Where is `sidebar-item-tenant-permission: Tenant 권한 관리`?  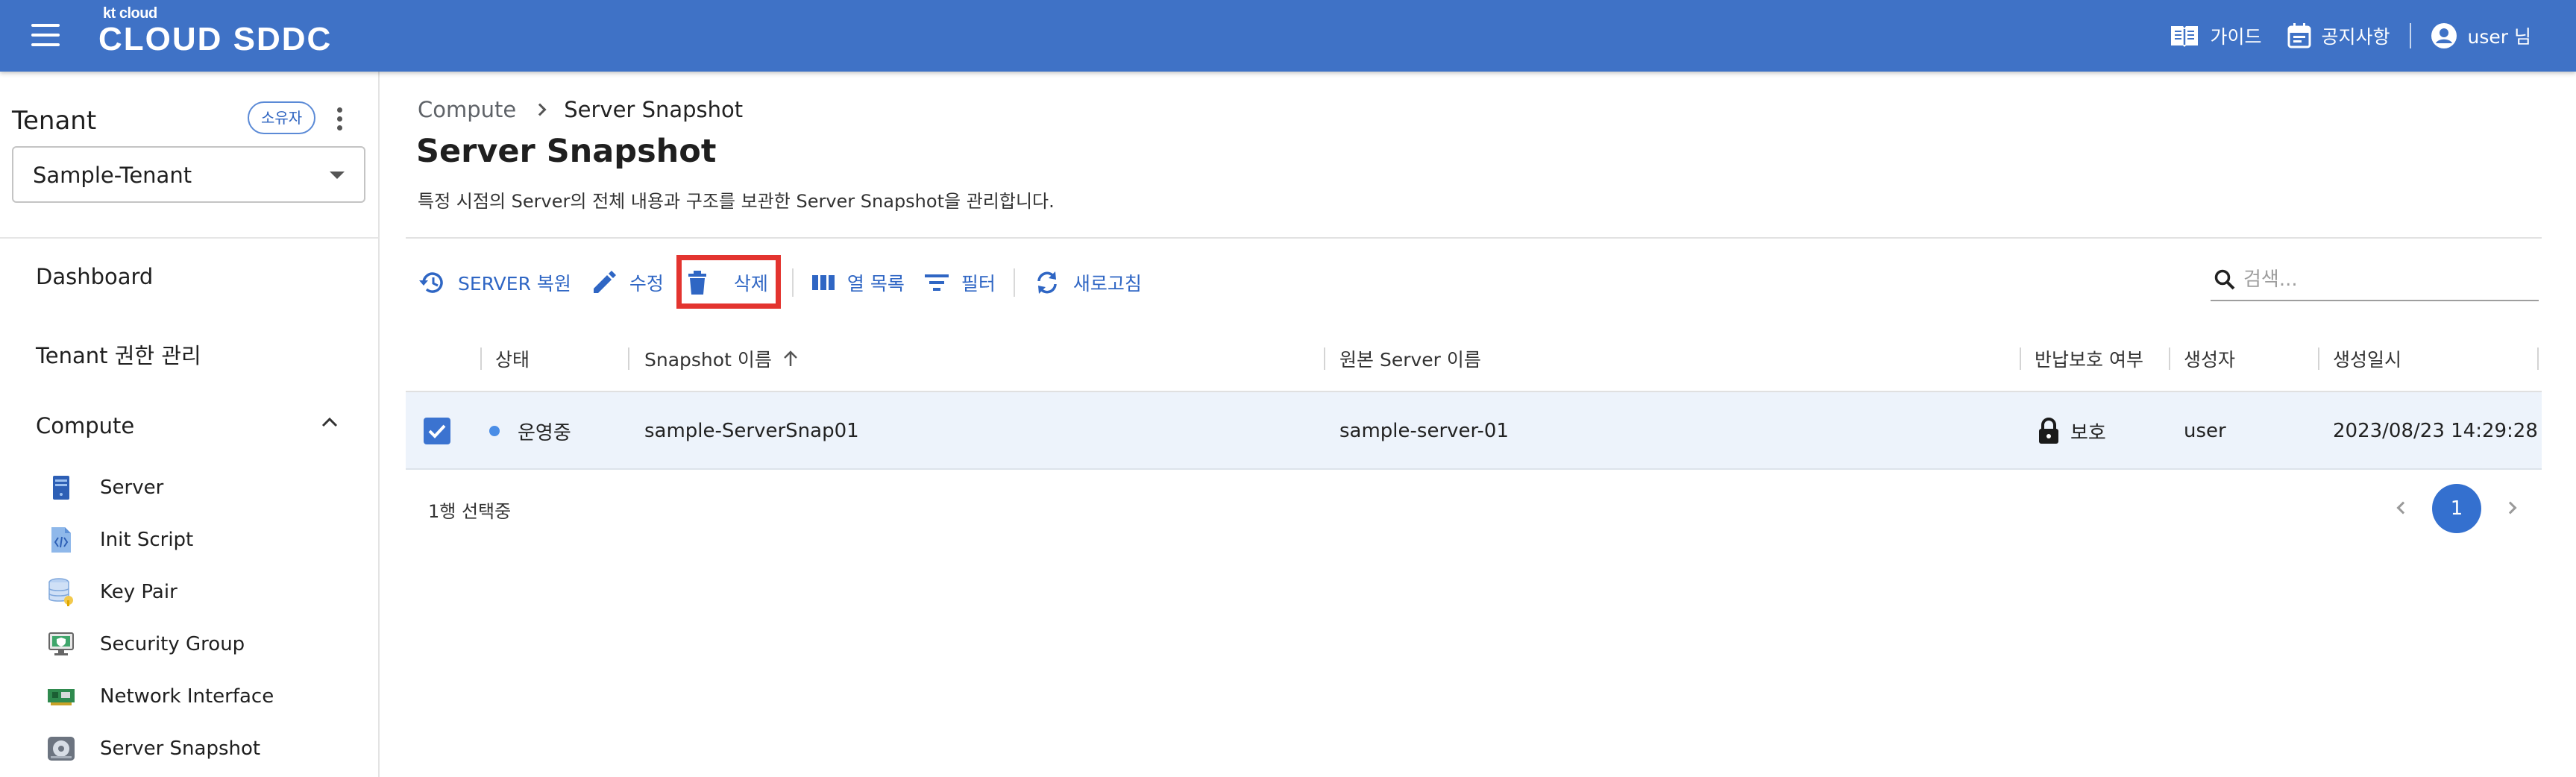 sidebar-item-tenant-permission: Tenant 권한 관리 is located at coordinates (119, 354).